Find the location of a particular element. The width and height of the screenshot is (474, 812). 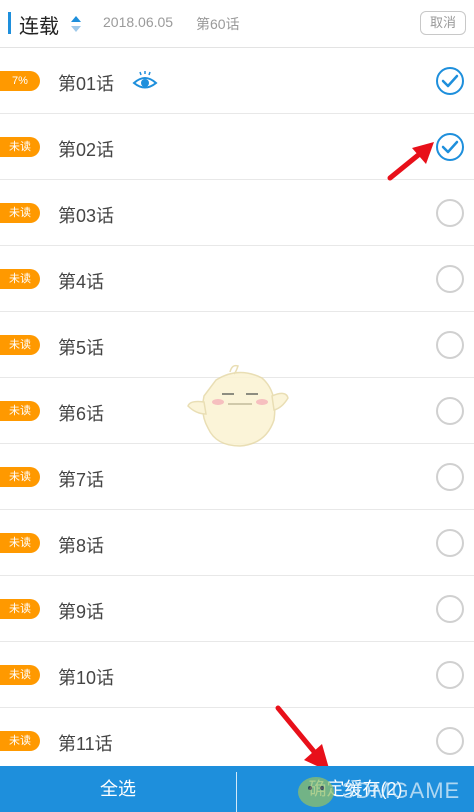

update-date: 2018.06.05 is located at coordinates (138, 22).